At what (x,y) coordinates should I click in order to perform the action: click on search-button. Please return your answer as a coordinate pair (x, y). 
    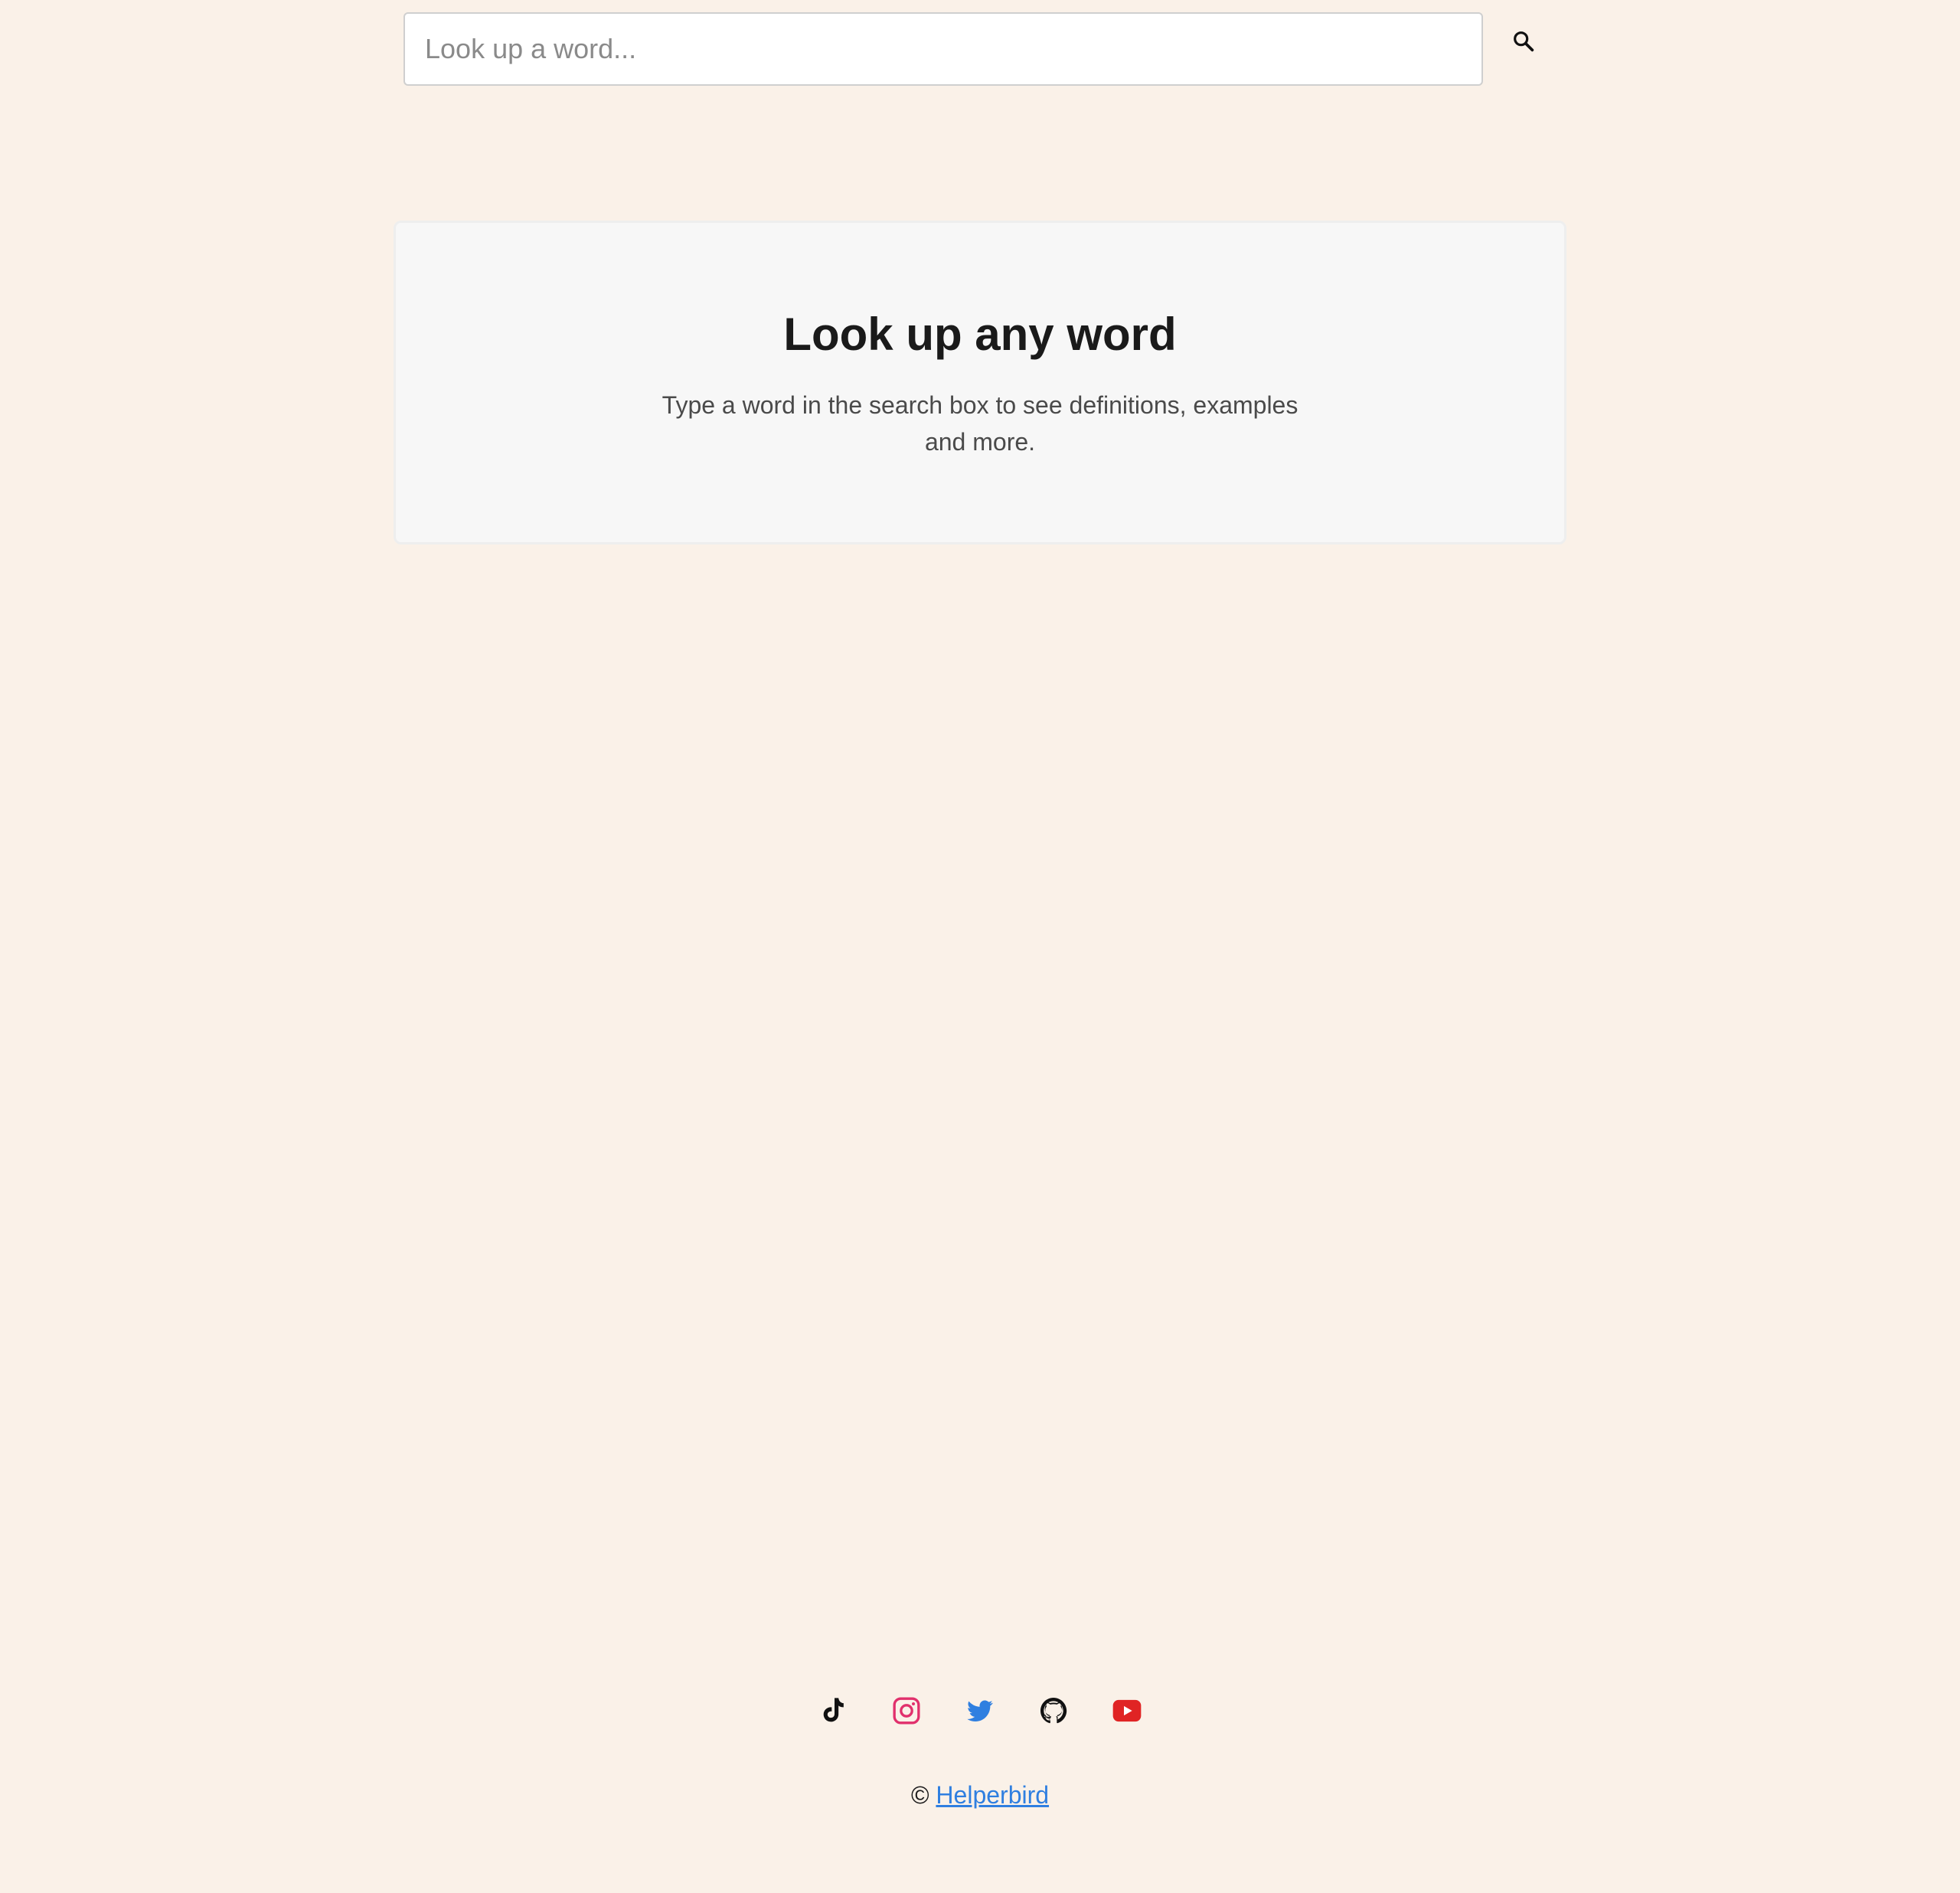
    Looking at the image, I should click on (1523, 42).